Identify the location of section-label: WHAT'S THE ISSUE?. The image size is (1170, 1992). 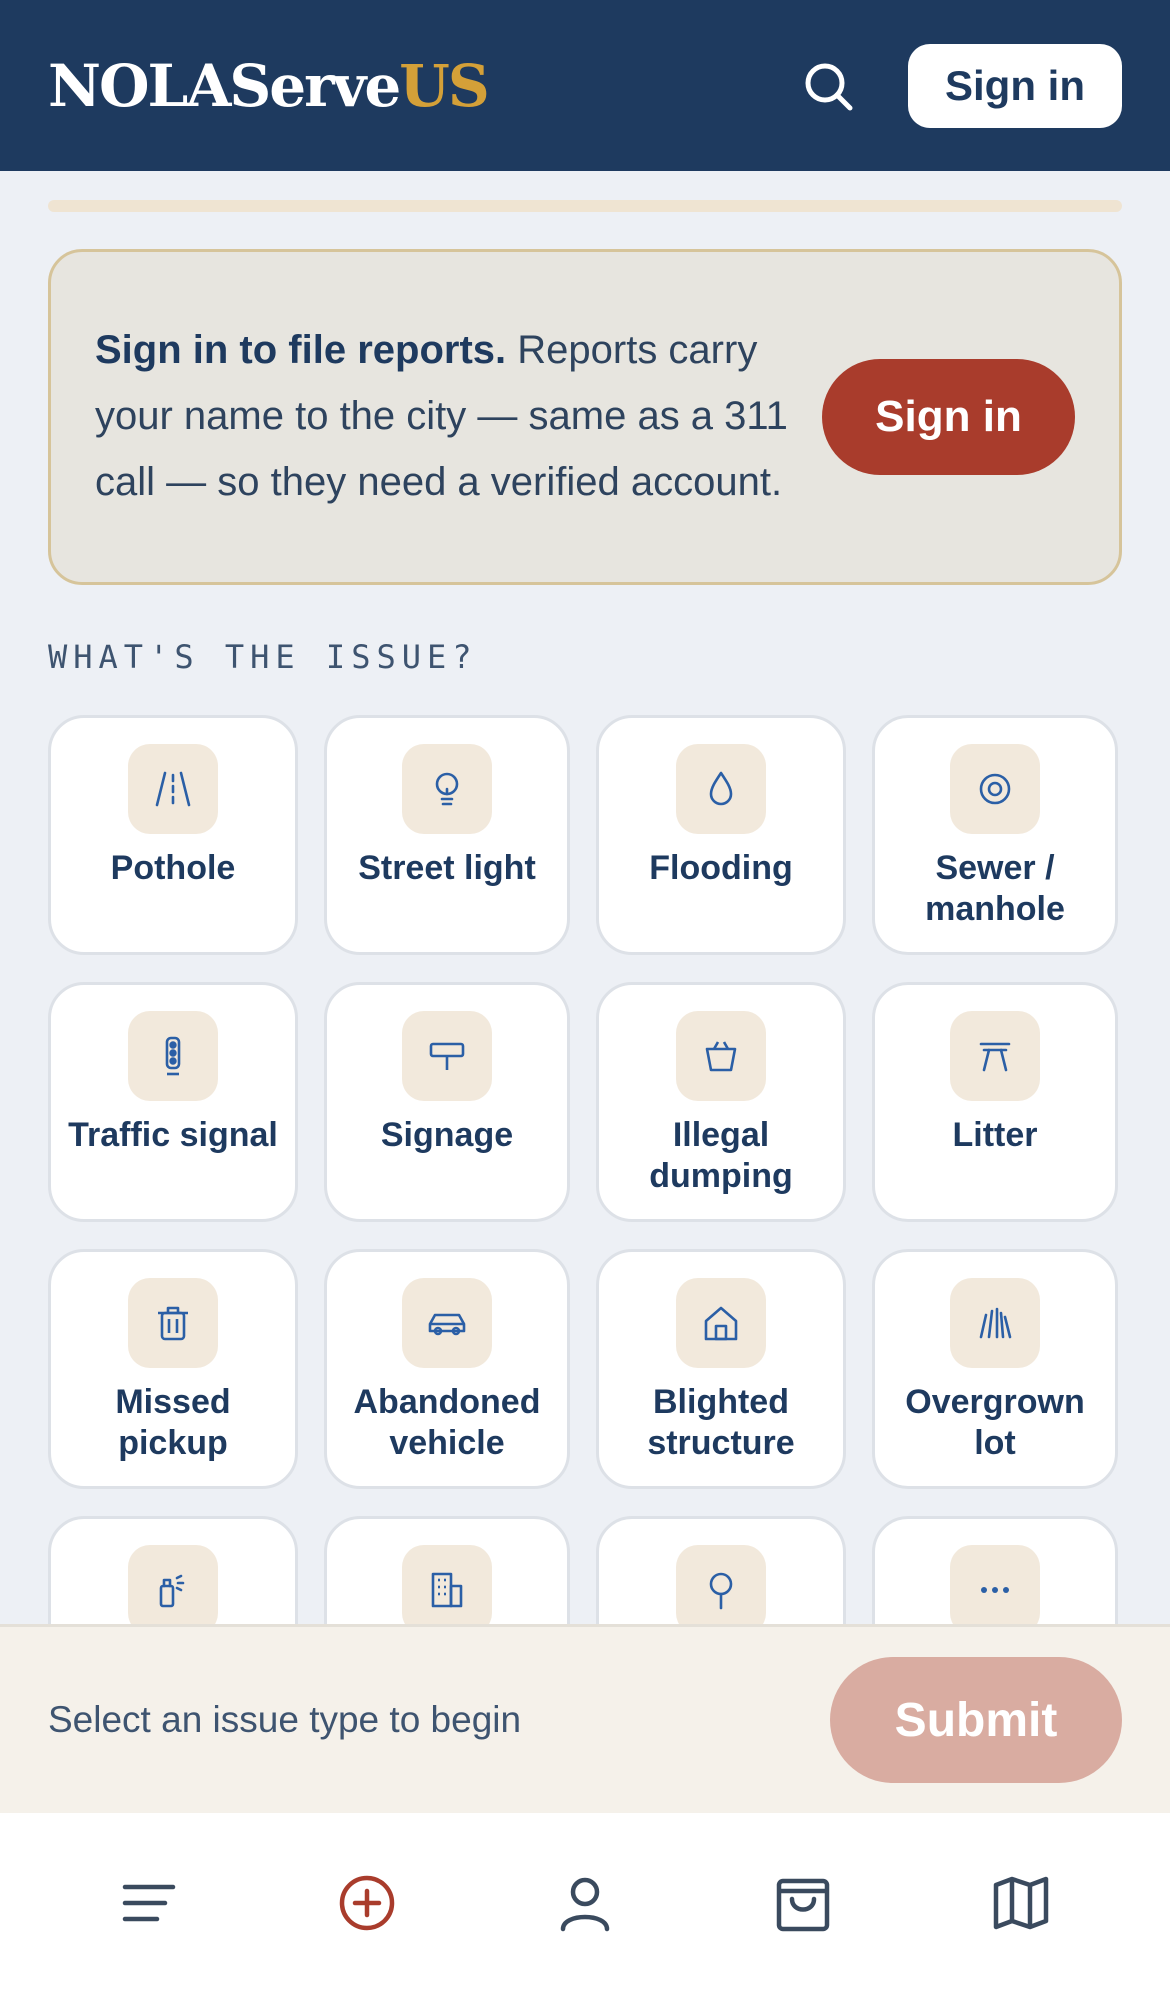
(263, 657).